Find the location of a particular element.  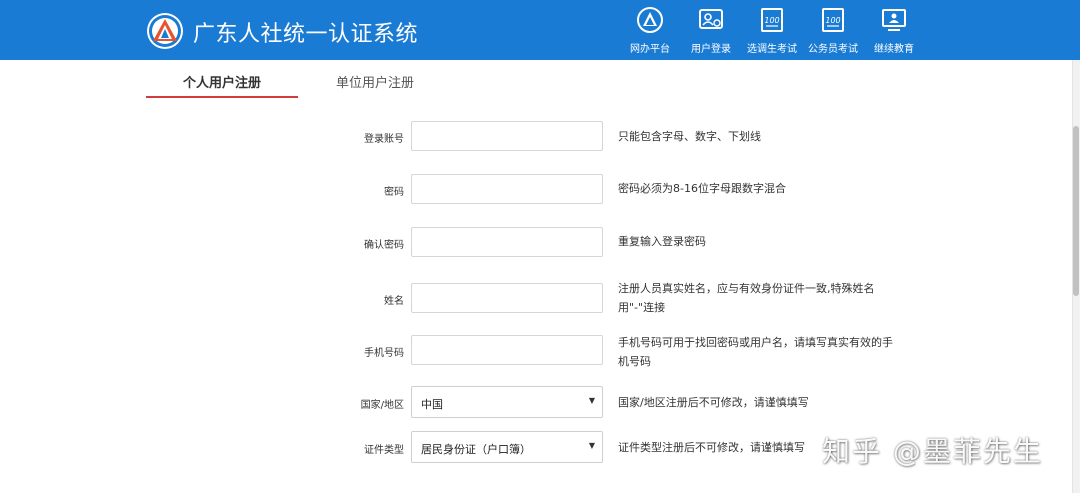

nav-online-platform: 网办平台 is located at coordinates (650, 30).